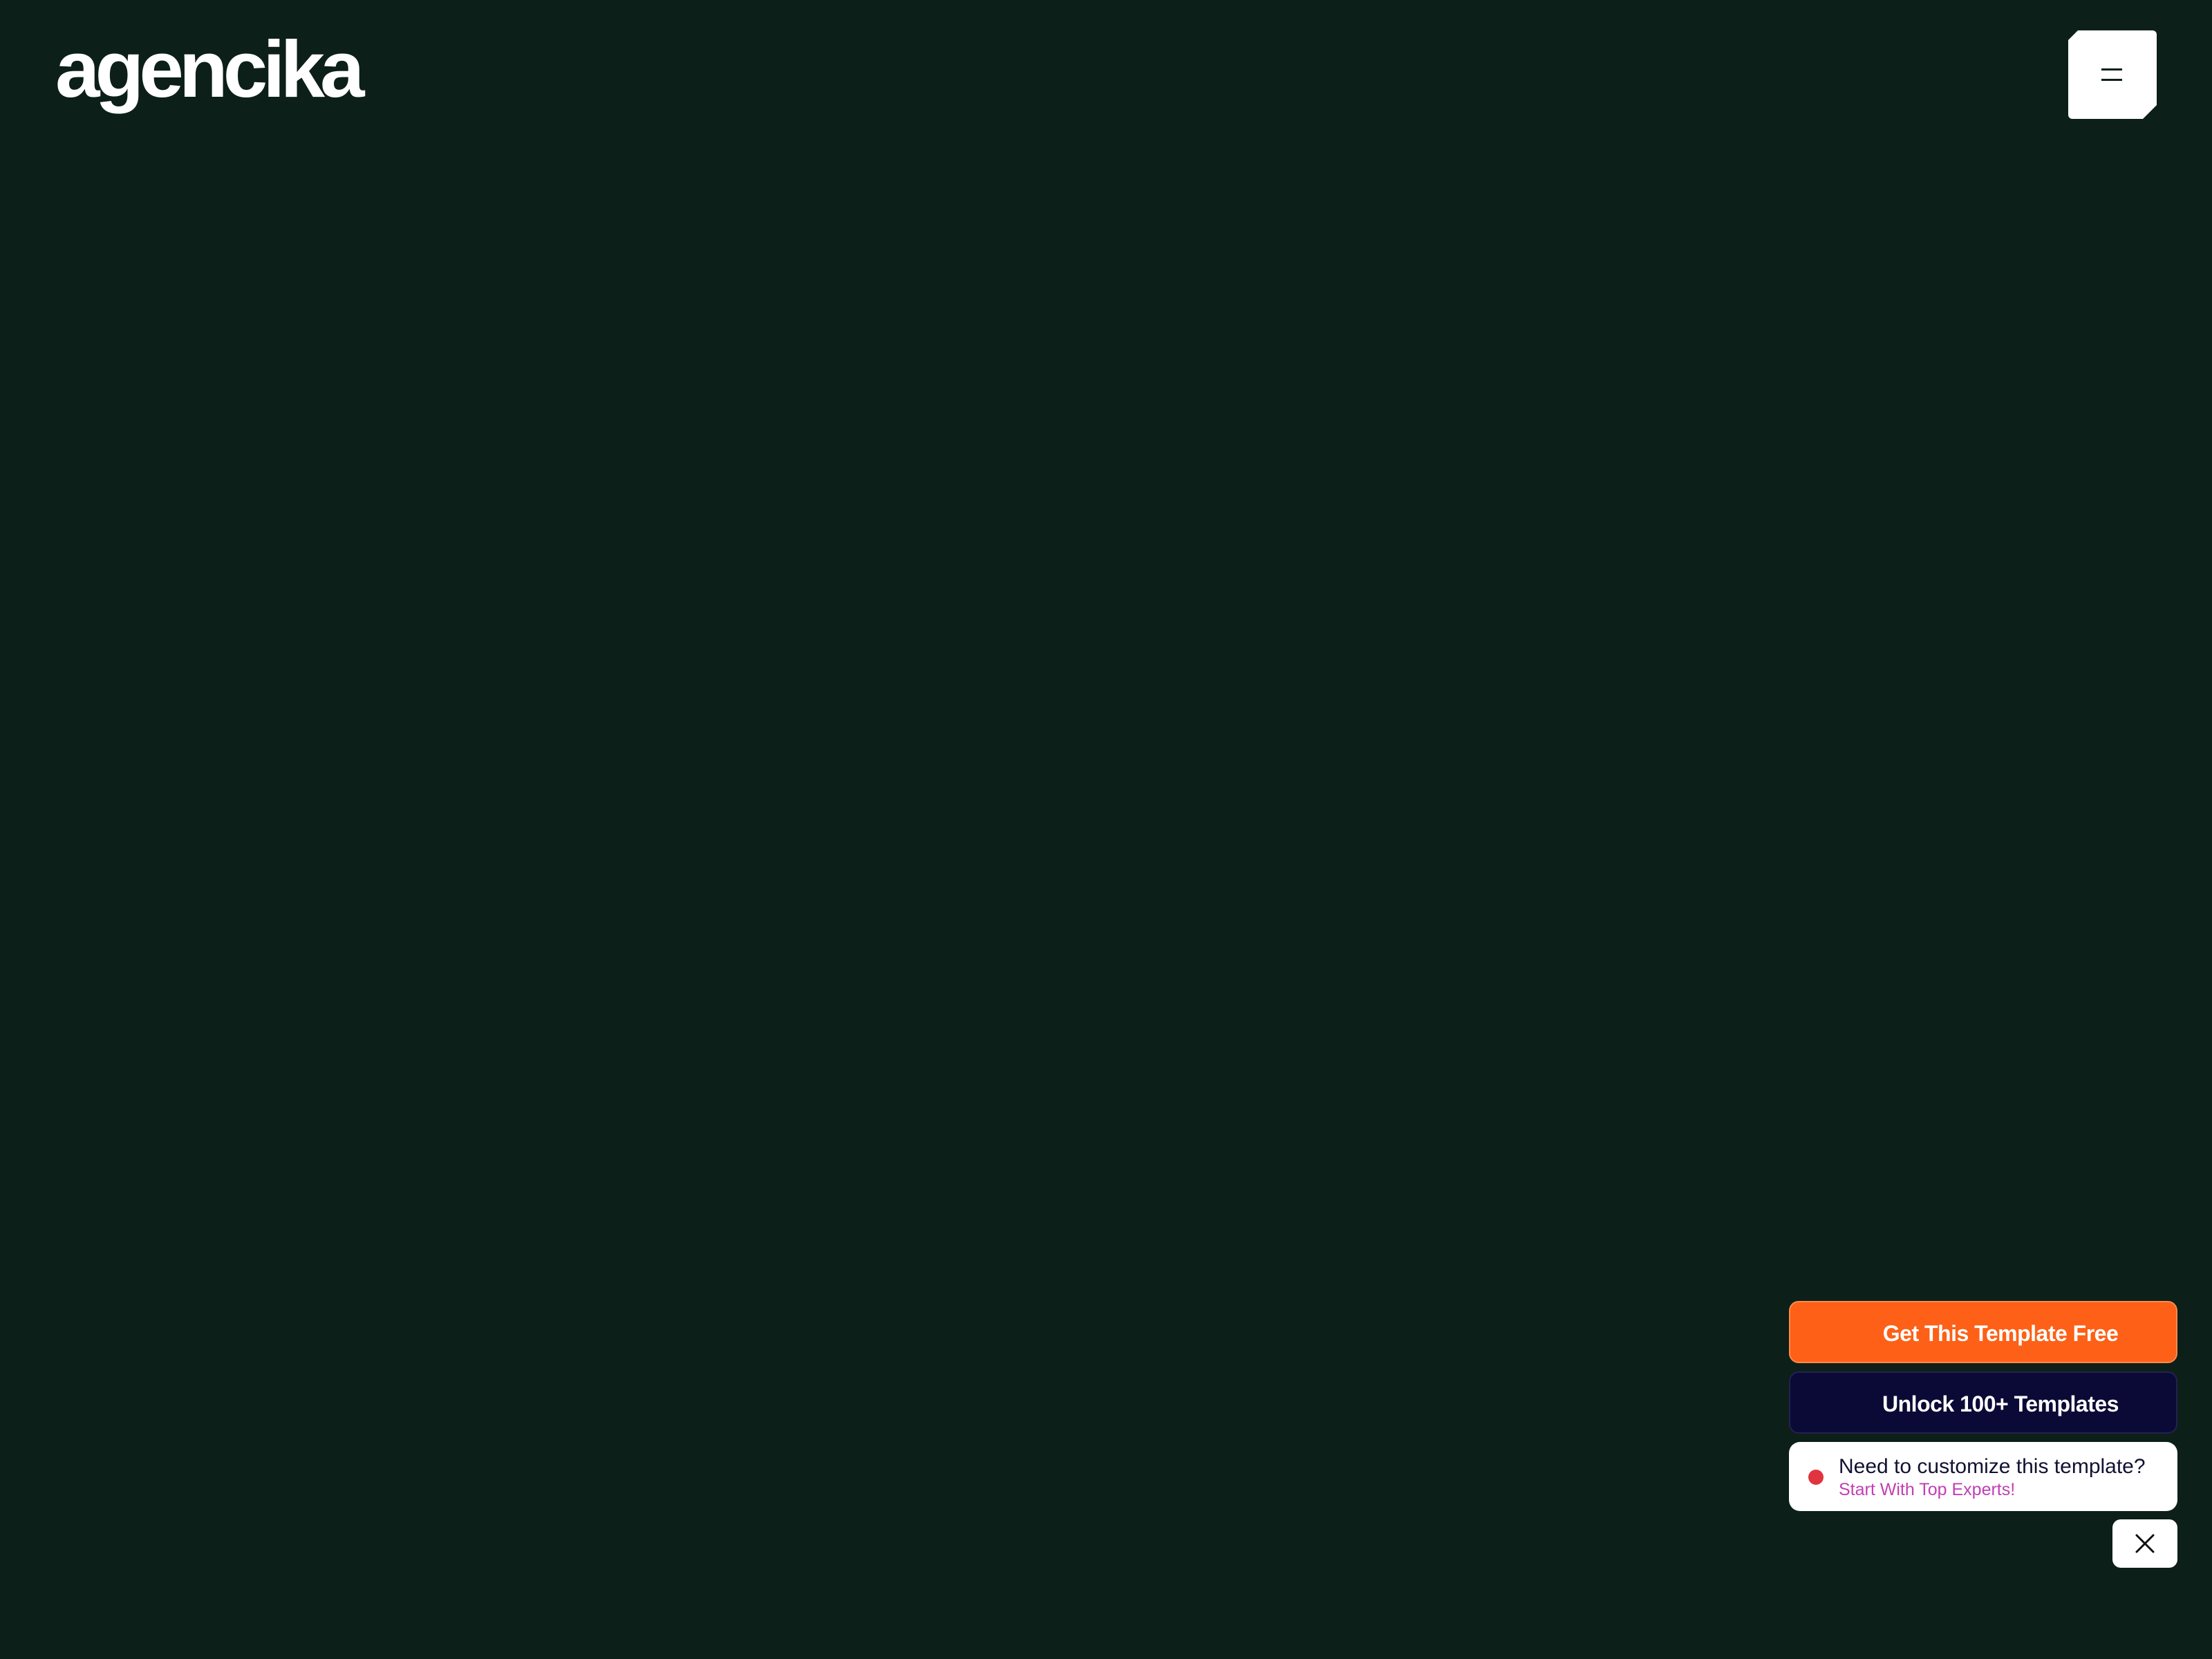  I want to click on hamburger-menu-icon, so click(2111, 74).